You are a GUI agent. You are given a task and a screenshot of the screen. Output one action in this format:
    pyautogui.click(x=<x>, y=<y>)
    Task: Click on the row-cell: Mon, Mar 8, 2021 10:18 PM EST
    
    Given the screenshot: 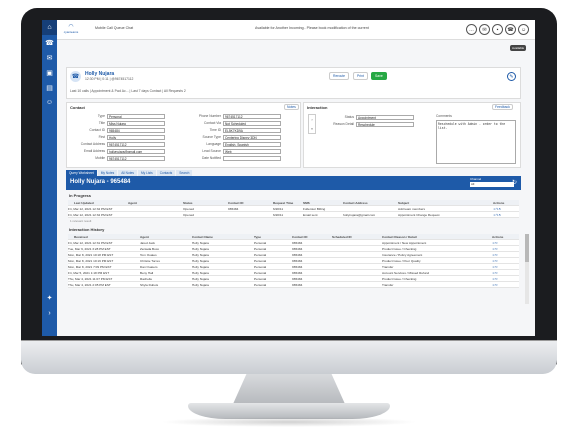 What is the action you would take?
    pyautogui.click(x=91, y=254)
    